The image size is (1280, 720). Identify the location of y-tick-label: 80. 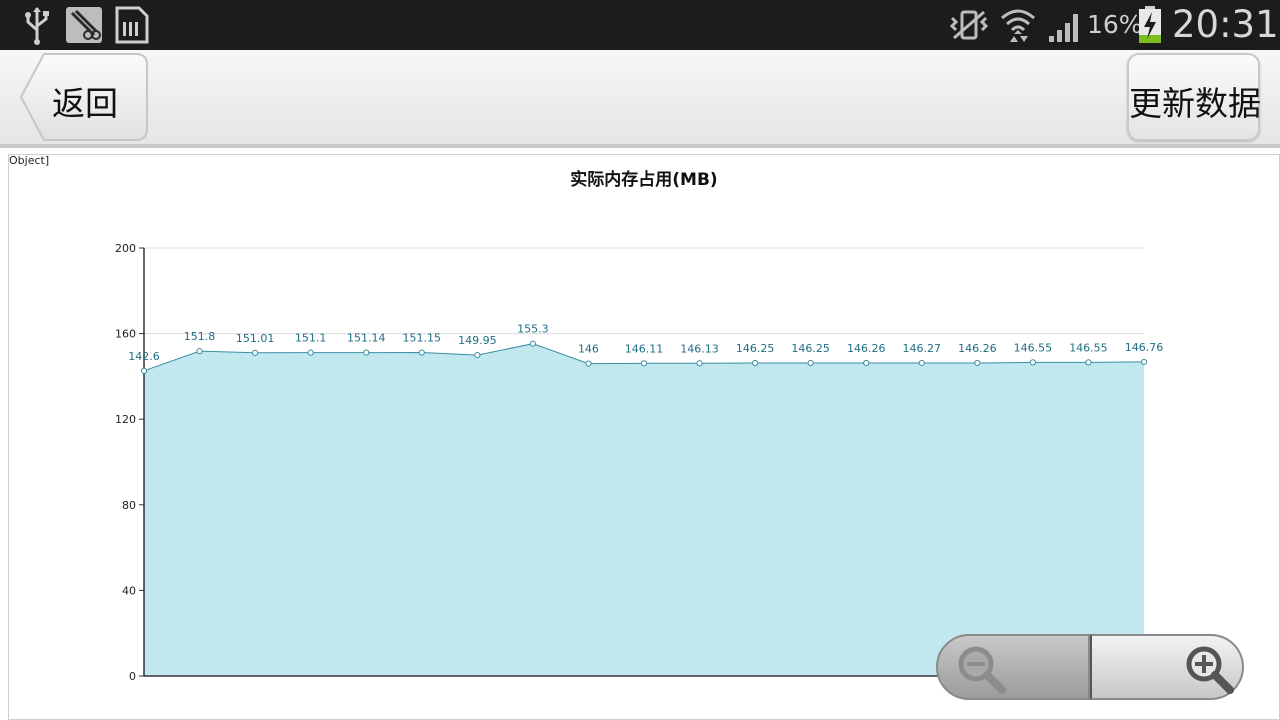
(129, 505).